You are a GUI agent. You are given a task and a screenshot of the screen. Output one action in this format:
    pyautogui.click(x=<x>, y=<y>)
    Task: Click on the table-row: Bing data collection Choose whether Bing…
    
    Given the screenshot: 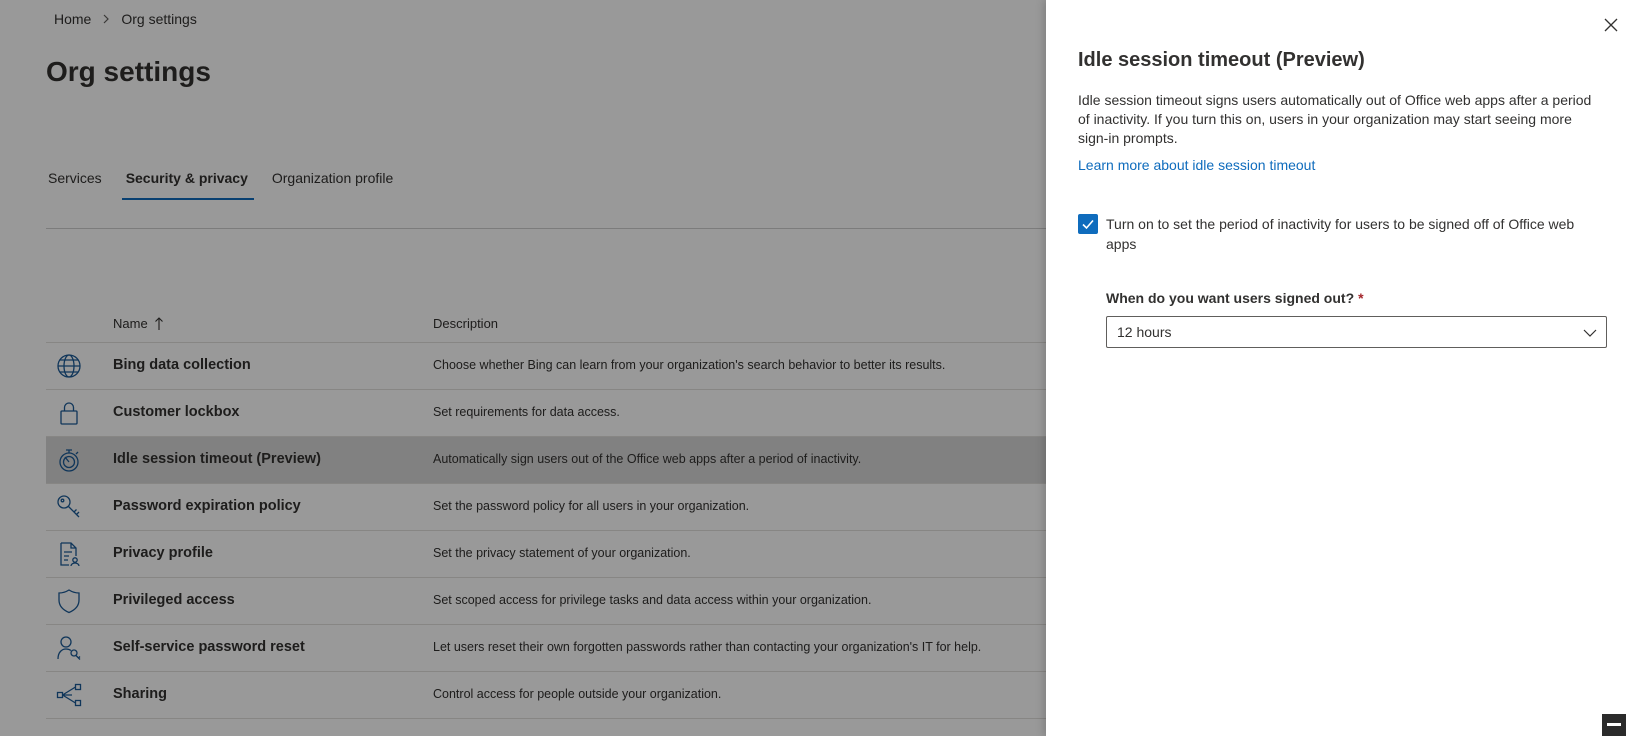 What is the action you would take?
    pyautogui.click(x=546, y=366)
    